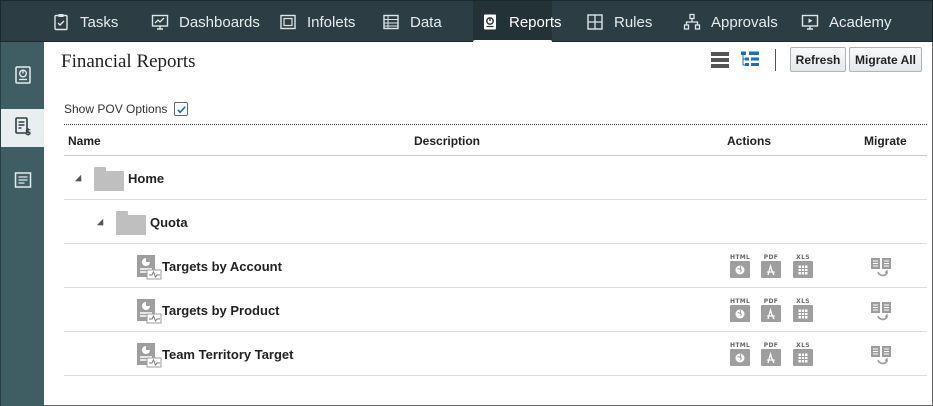  I want to click on monitor-chart-icon, so click(160, 22).